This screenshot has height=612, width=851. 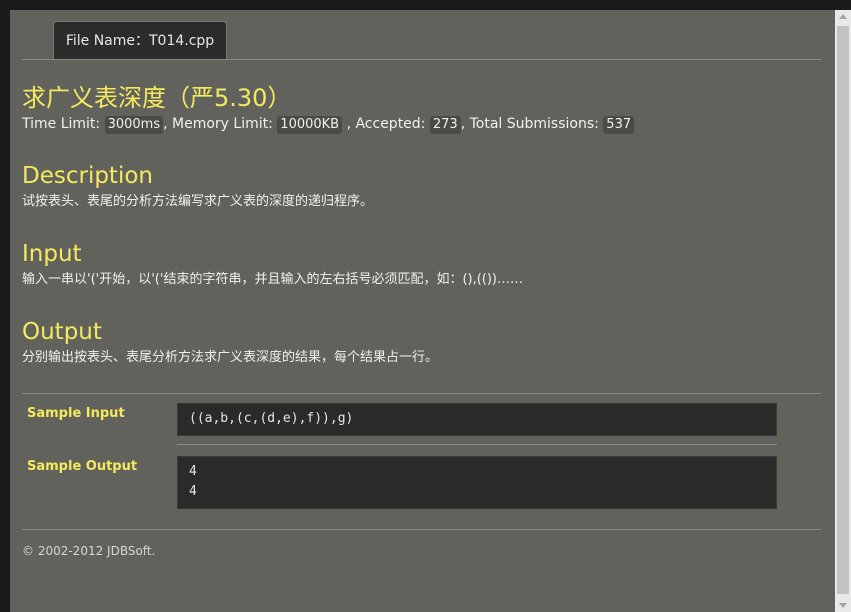 What do you see at coordinates (62, 332) in the screenshot?
I see `output-heading: Output` at bounding box center [62, 332].